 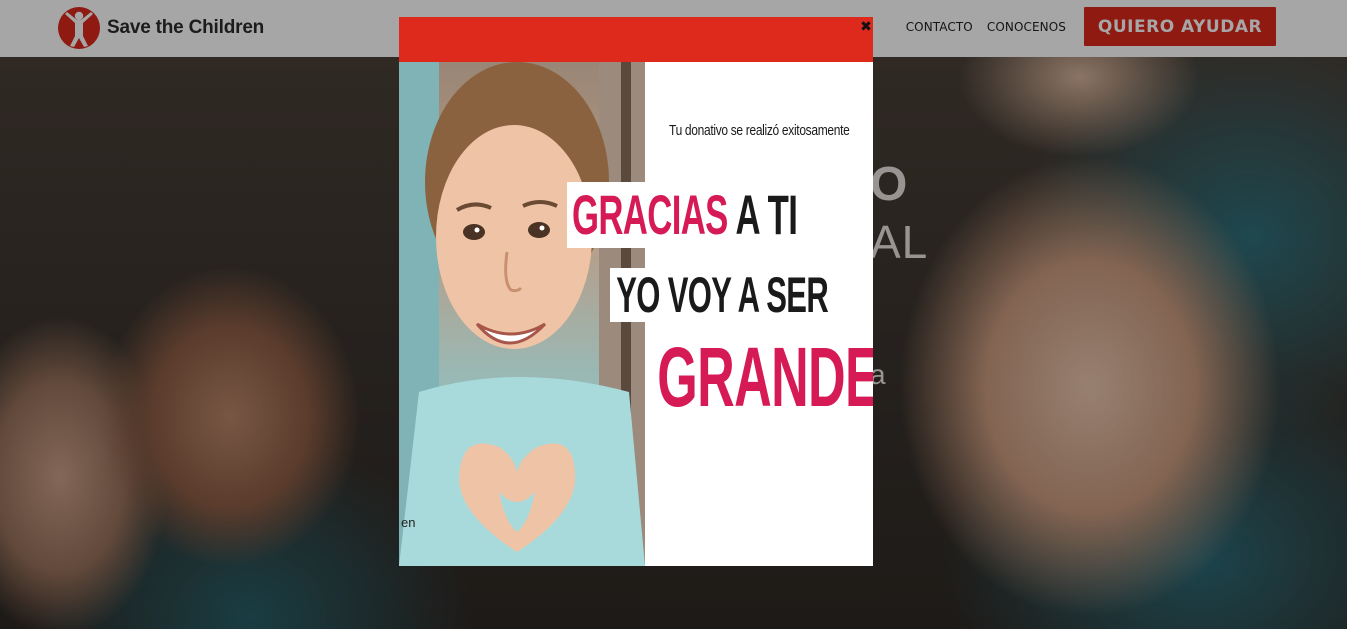 I want to click on girl-heart-hands-photo: en, so click(x=522, y=314).